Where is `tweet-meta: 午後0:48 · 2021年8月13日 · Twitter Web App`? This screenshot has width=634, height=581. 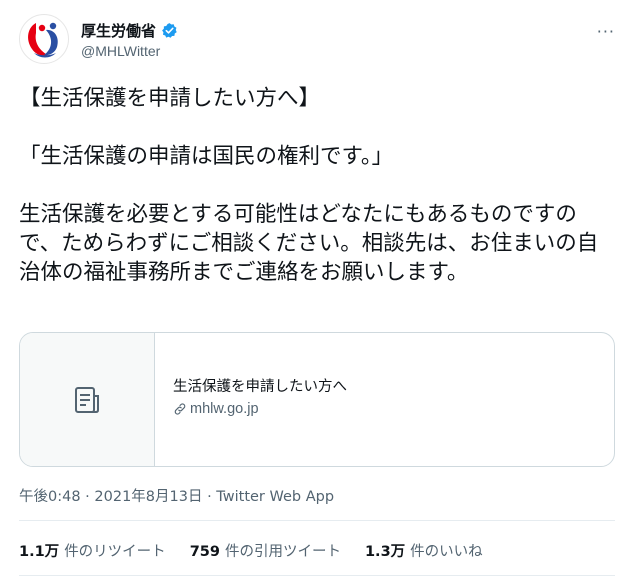
tweet-meta: 午後0:48 · 2021年8月13日 · Twitter Web App is located at coordinates (176, 495).